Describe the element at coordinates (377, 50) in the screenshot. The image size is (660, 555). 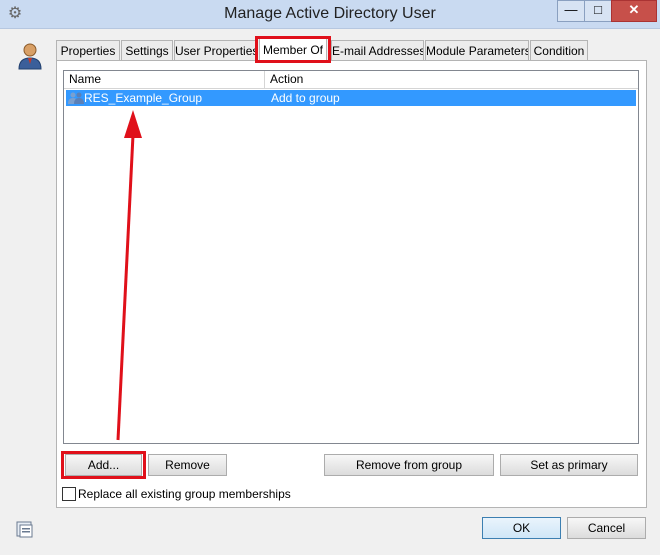
I see `tab-email-addresses: E-mail Addresses` at that location.